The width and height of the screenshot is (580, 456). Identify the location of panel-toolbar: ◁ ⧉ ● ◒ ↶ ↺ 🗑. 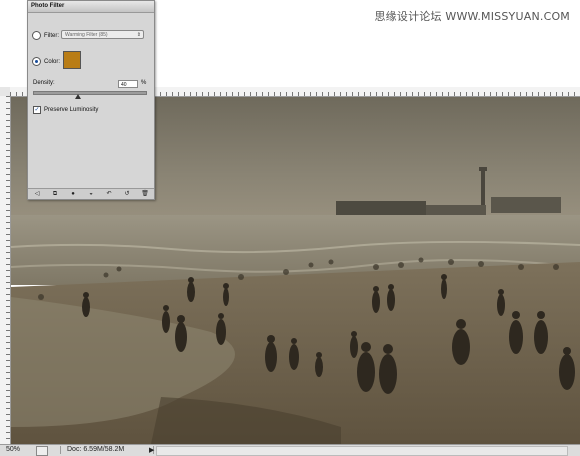
(91, 193).